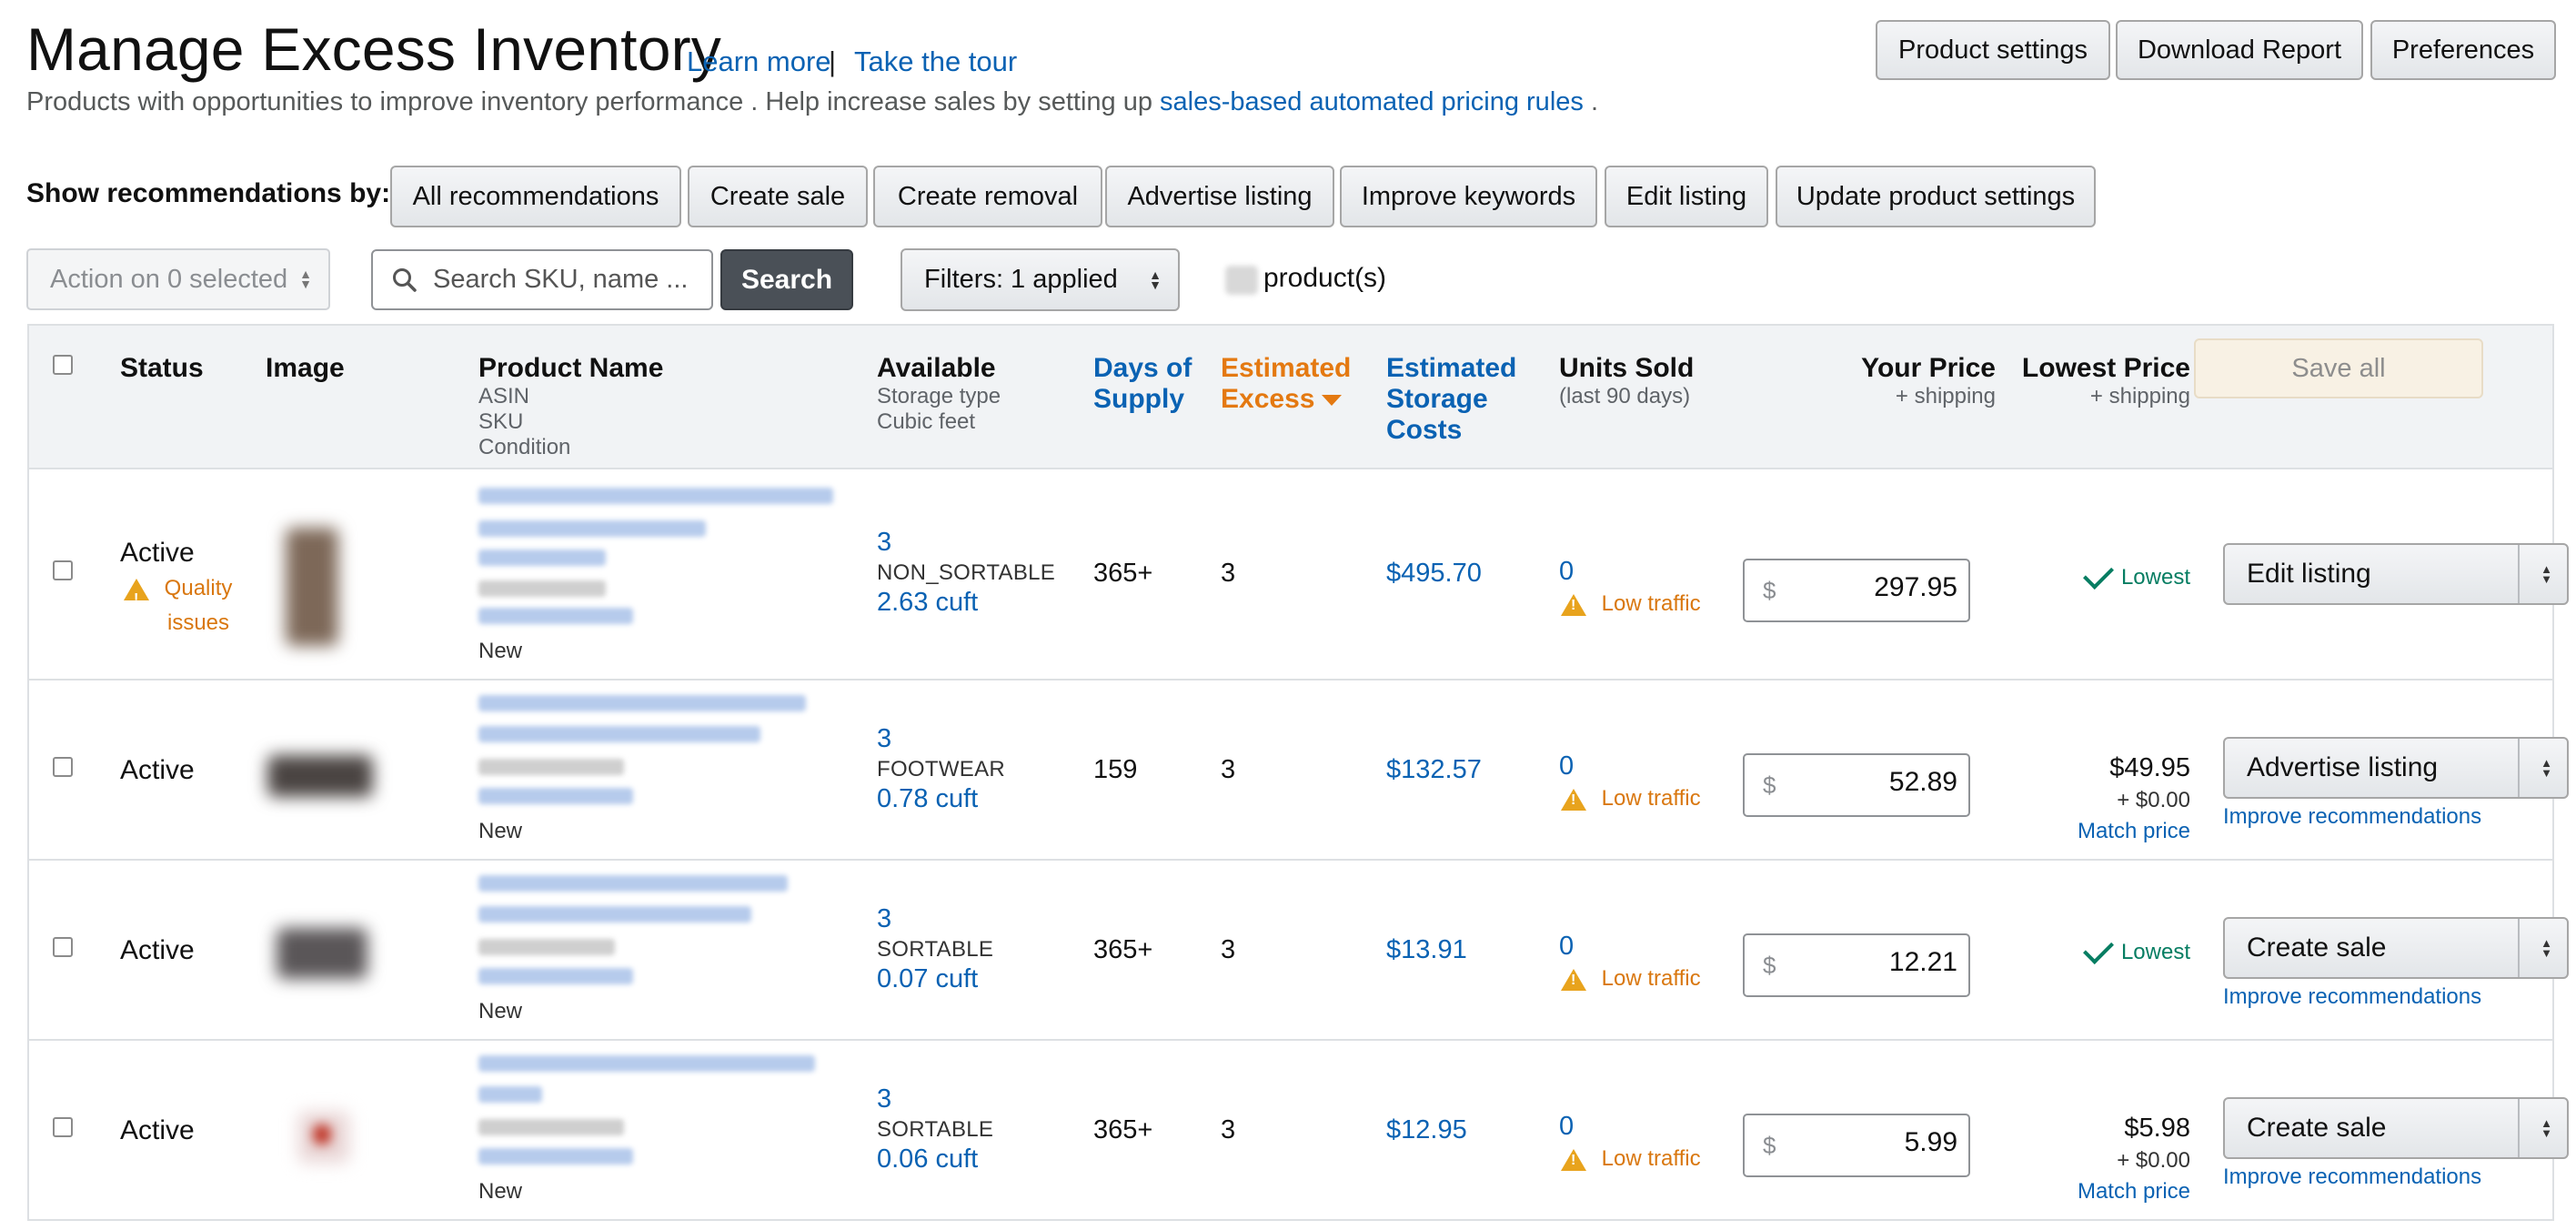  Describe the element at coordinates (2149, 767) in the screenshot. I see `lowest-price-value: $49.95` at that location.